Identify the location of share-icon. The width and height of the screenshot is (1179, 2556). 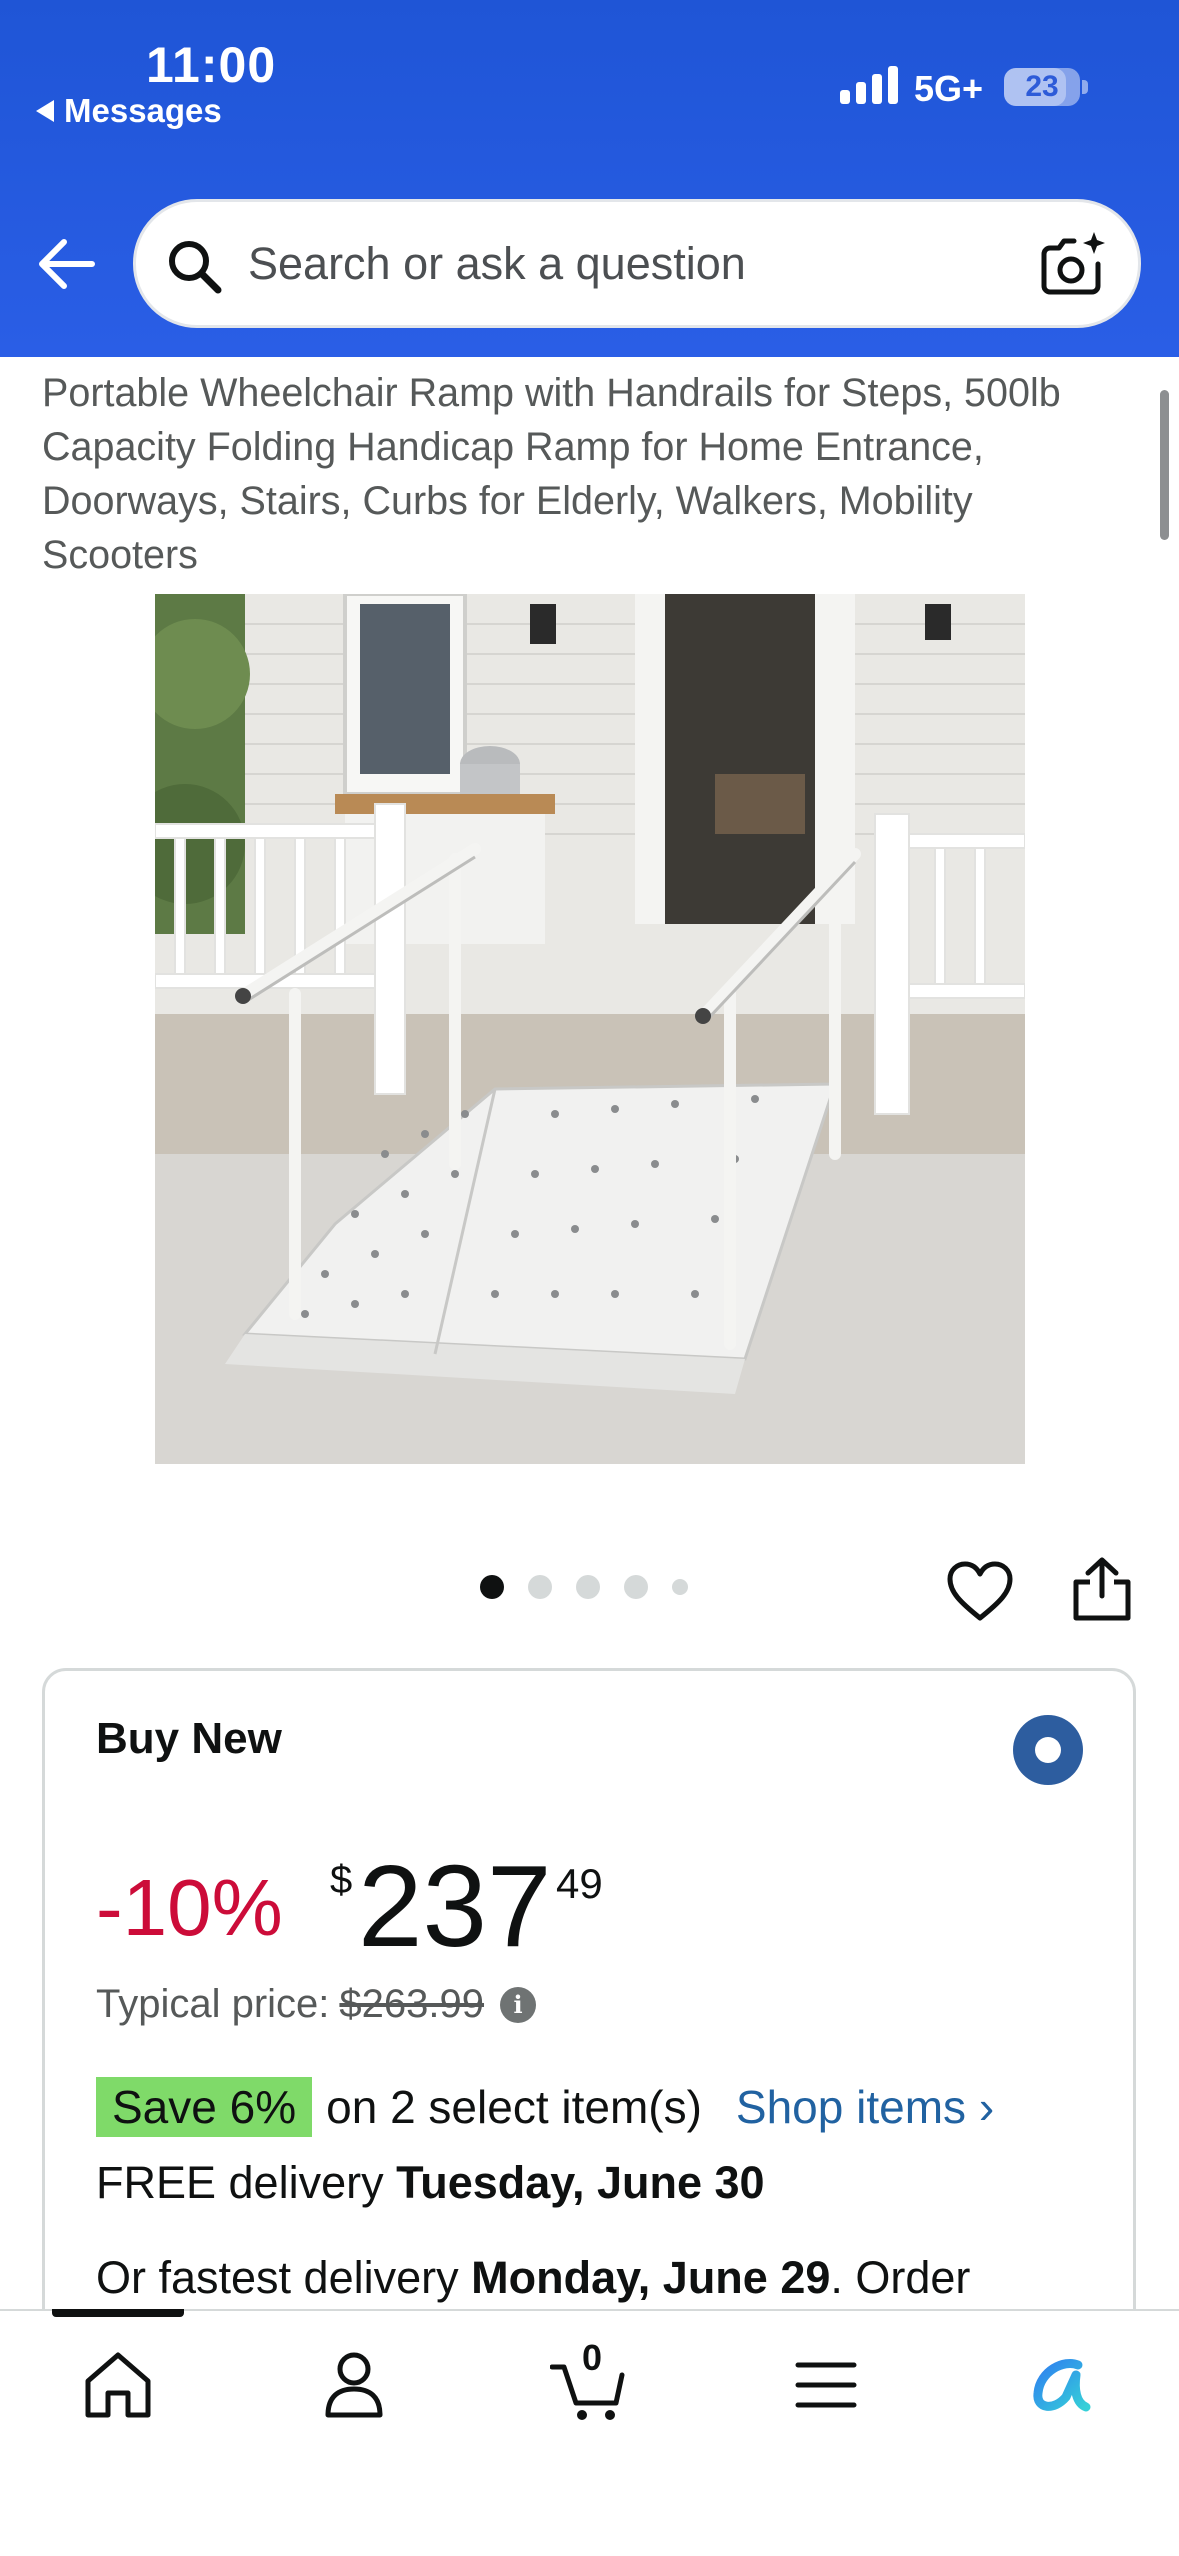
(1102, 1589).